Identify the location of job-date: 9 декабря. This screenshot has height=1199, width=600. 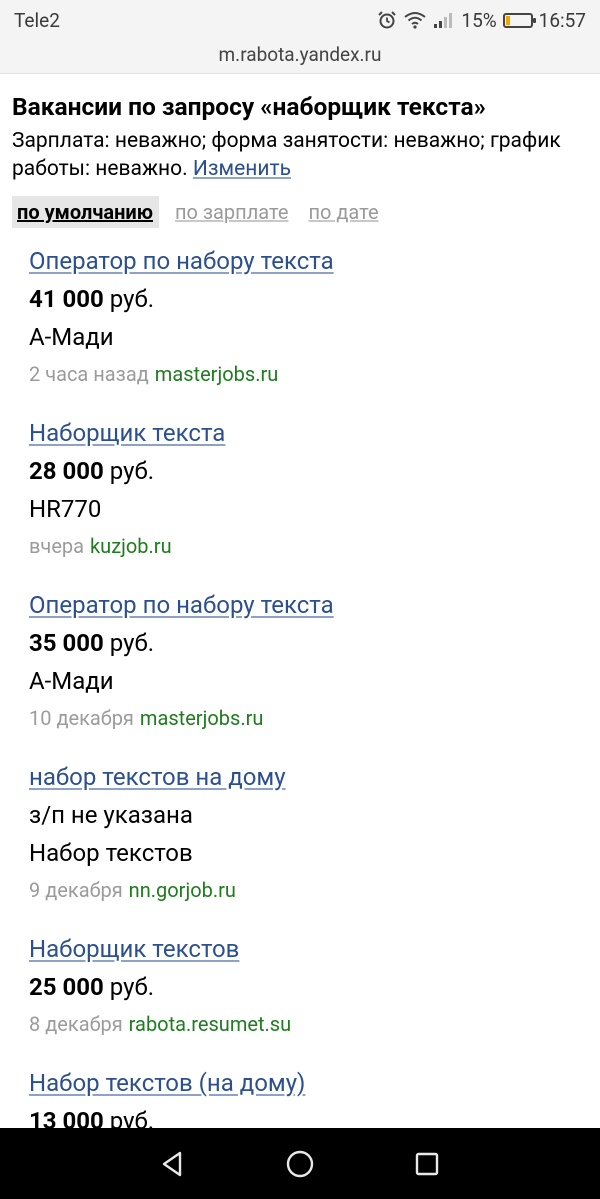
(76, 890).